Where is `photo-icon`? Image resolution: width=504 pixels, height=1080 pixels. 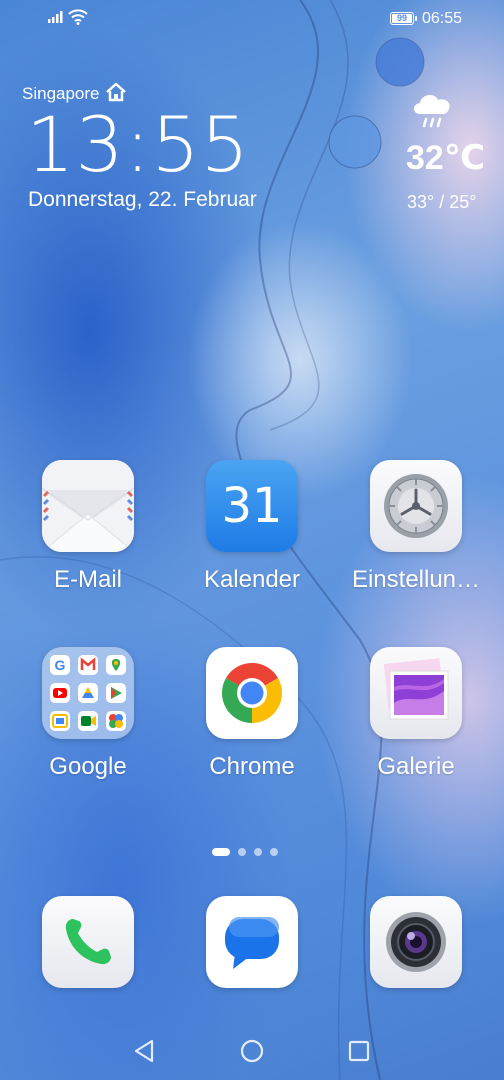
photo-icon is located at coordinates (416, 693).